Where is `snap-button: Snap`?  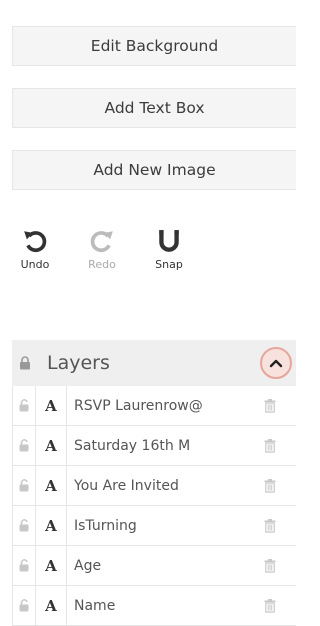 snap-button: Snap is located at coordinates (169, 249).